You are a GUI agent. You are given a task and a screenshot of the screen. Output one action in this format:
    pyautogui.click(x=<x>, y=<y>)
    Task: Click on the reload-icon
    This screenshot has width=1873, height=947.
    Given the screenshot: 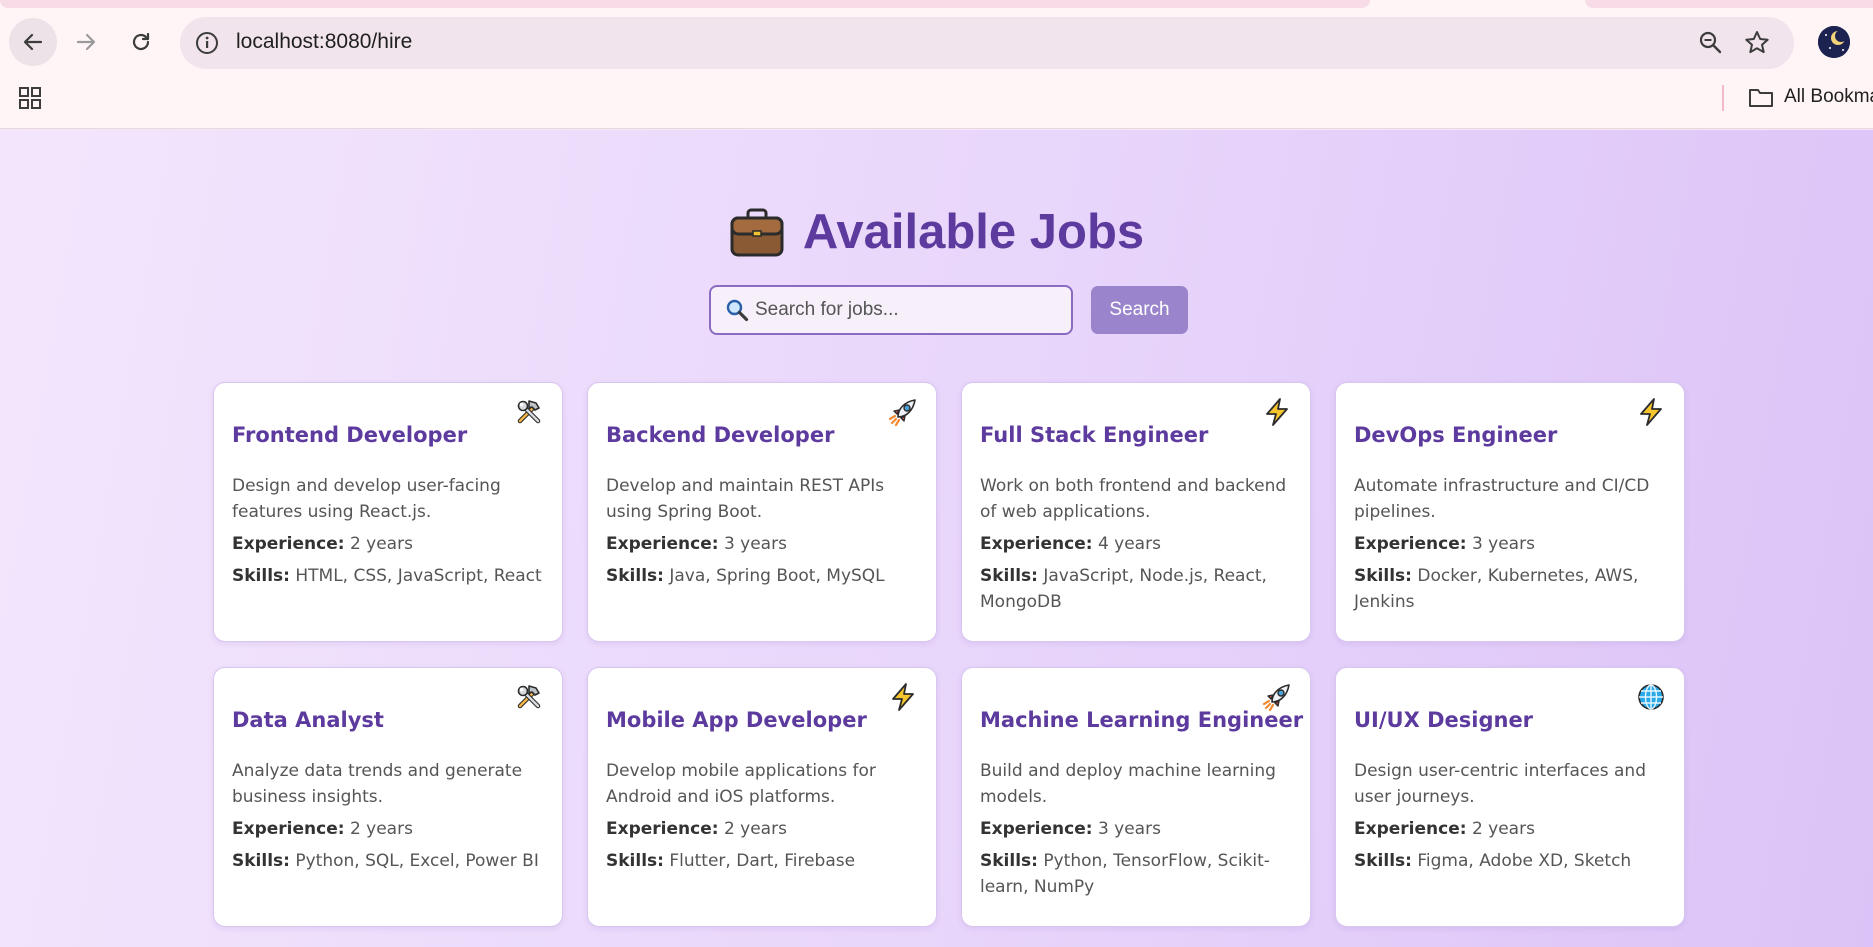 What is the action you would take?
    pyautogui.click(x=141, y=41)
    